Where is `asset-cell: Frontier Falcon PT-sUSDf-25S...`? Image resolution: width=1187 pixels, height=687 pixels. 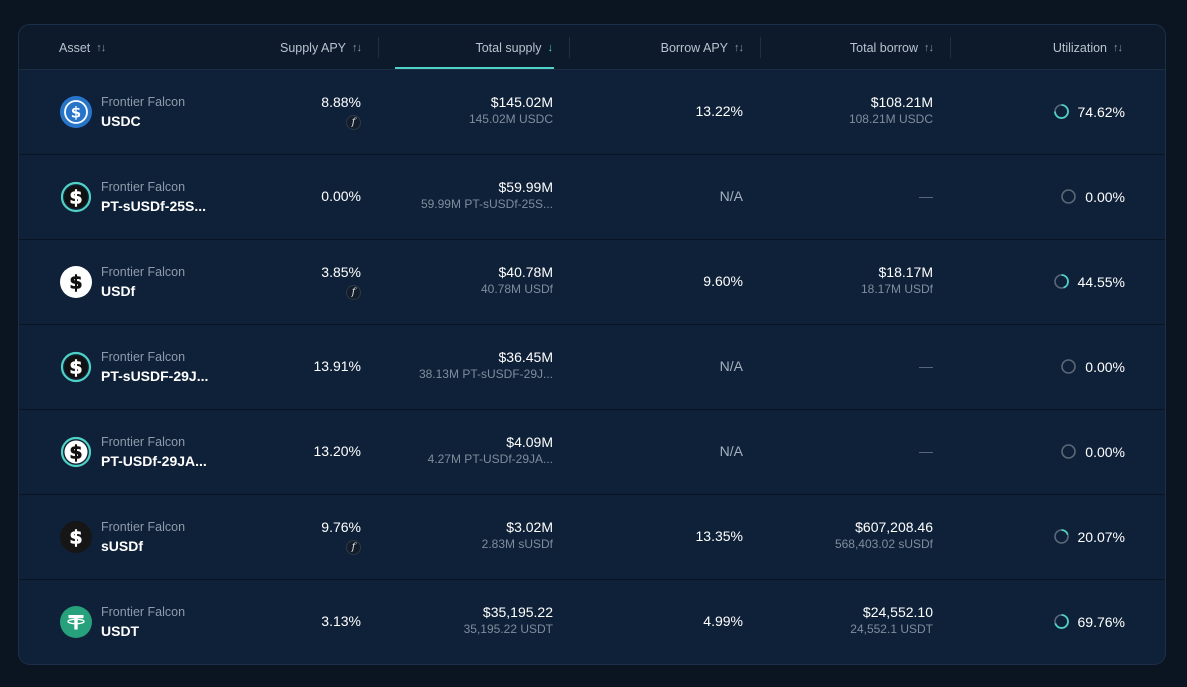
asset-cell: Frontier Falcon PT-sUSDf-25S... is located at coordinates (153, 197).